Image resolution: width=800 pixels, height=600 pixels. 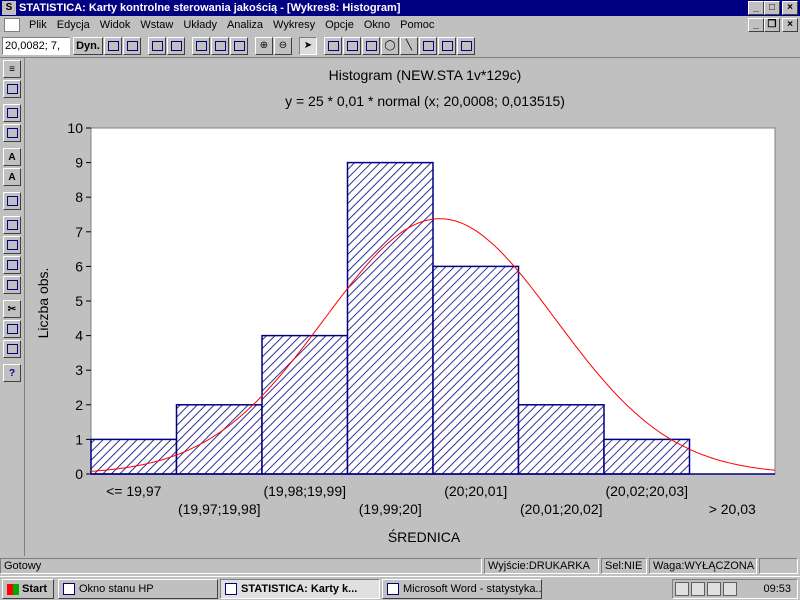 What do you see at coordinates (371, 45) in the screenshot?
I see `rectangle-icon` at bounding box center [371, 45].